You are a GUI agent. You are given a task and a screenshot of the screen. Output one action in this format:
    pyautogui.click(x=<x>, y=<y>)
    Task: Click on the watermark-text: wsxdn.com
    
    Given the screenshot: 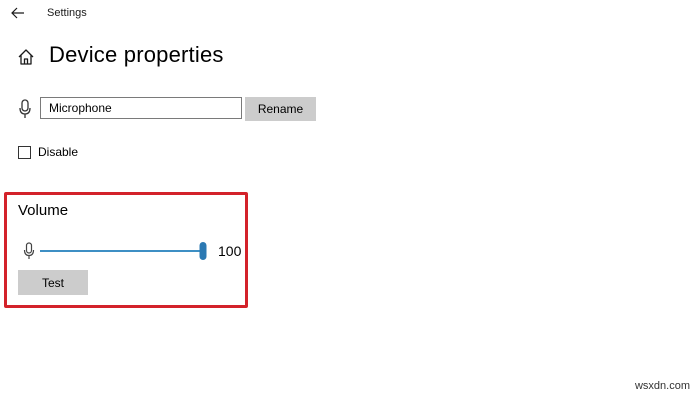 What is the action you would take?
    pyautogui.click(x=662, y=386)
    